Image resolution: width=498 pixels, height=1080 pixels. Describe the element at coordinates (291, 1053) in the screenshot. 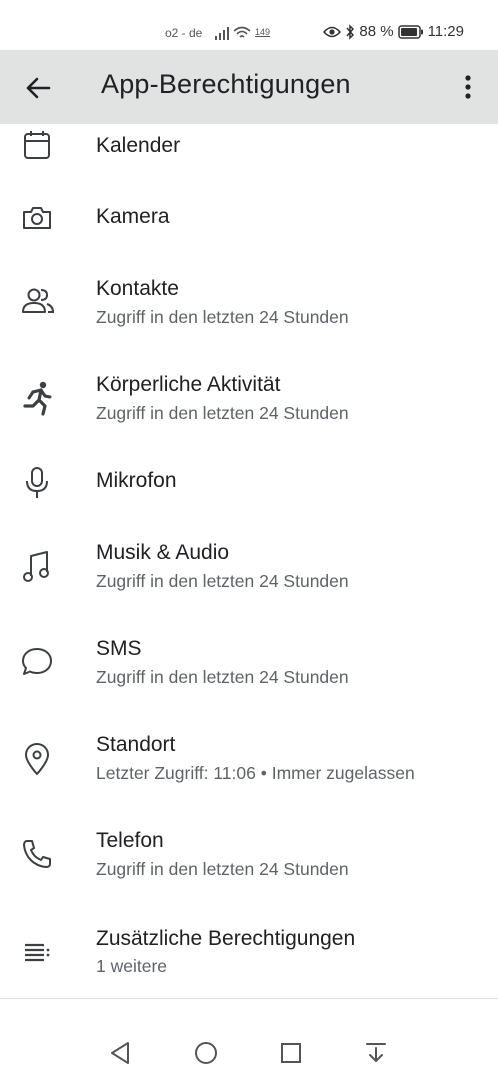

I see `nav-recents-icon` at that location.